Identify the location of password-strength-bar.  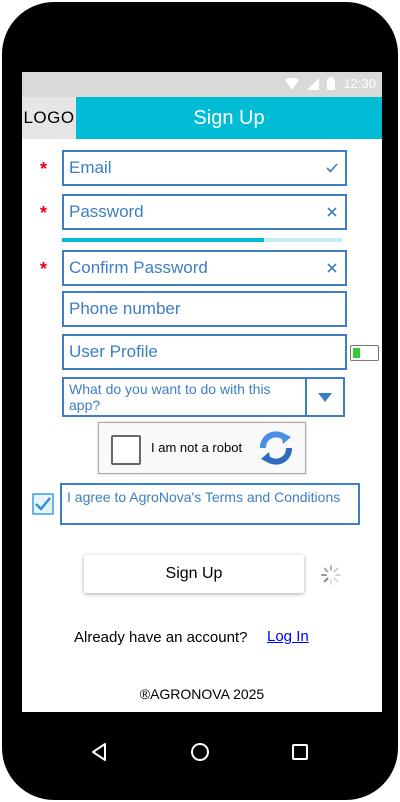
(202, 240).